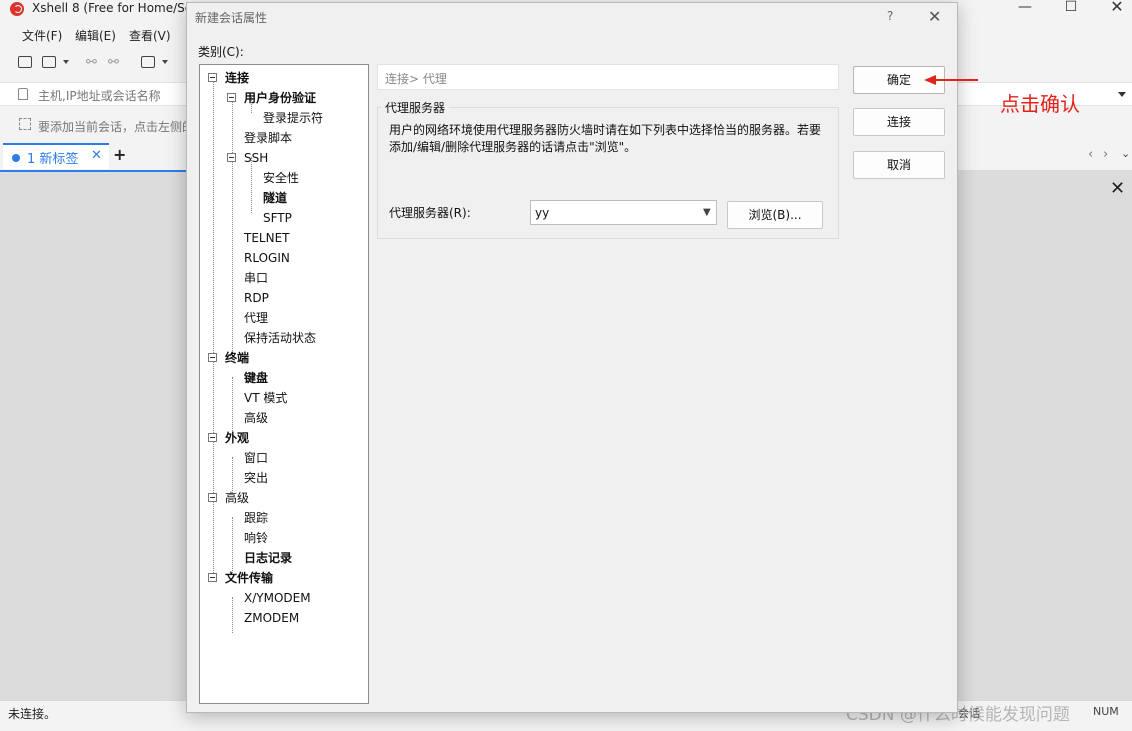 The height and width of the screenshot is (731, 1132). I want to click on lock-icon, so click(23, 94).